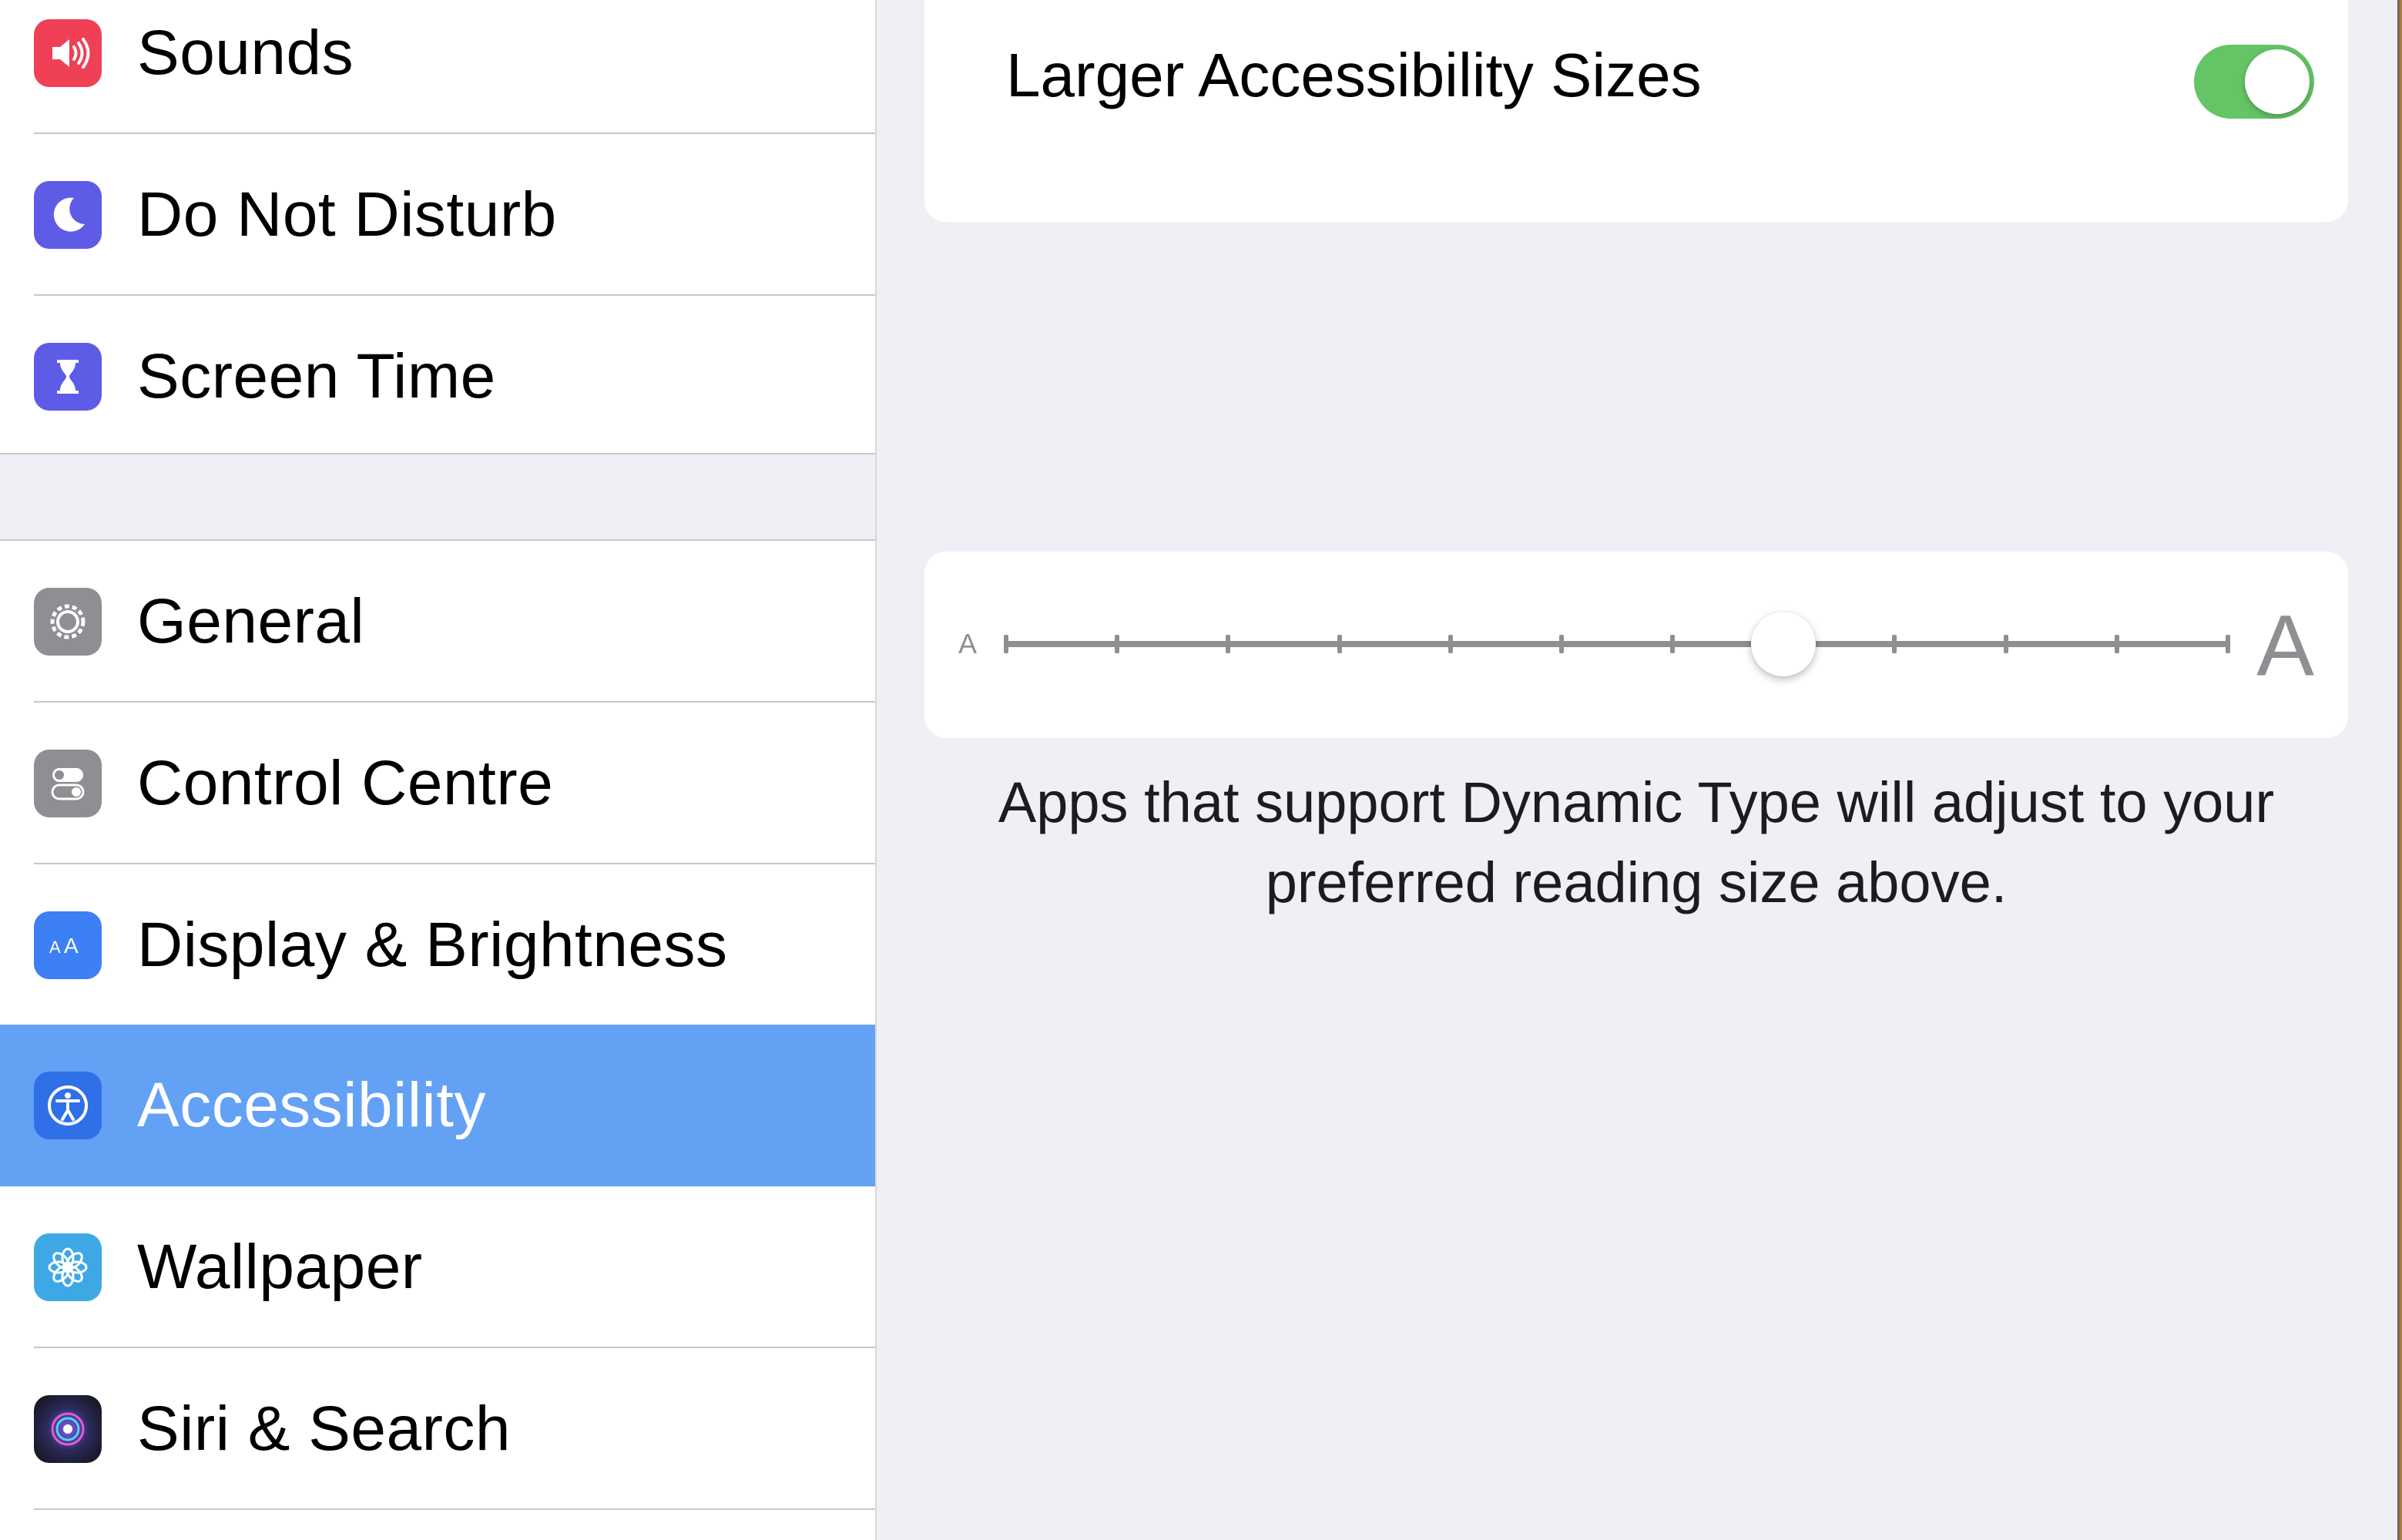 This screenshot has width=2402, height=1540. Describe the element at coordinates (312, 1105) in the screenshot. I see `sidebar-item-label: Accessibility` at that location.